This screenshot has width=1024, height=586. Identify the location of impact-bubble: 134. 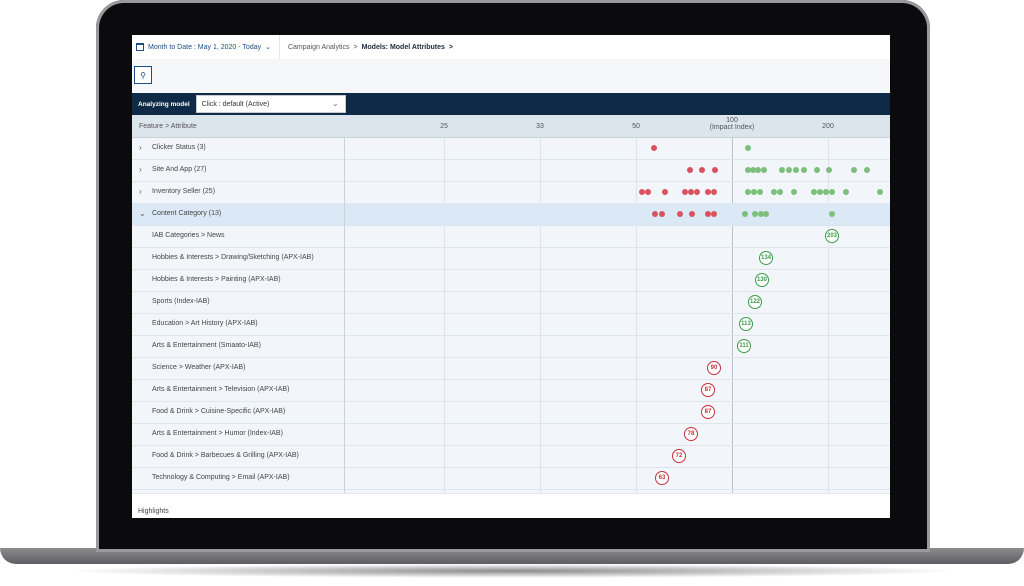
(766, 258).